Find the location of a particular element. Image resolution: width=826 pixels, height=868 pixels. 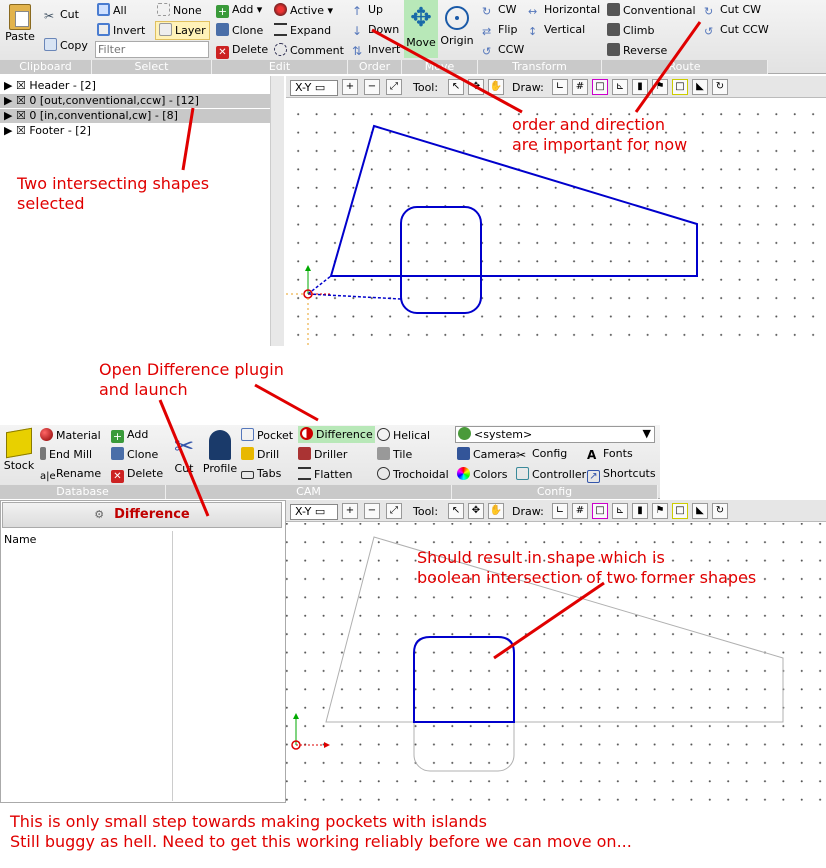

config-button: ✂ Config is located at coordinates (541, 454).